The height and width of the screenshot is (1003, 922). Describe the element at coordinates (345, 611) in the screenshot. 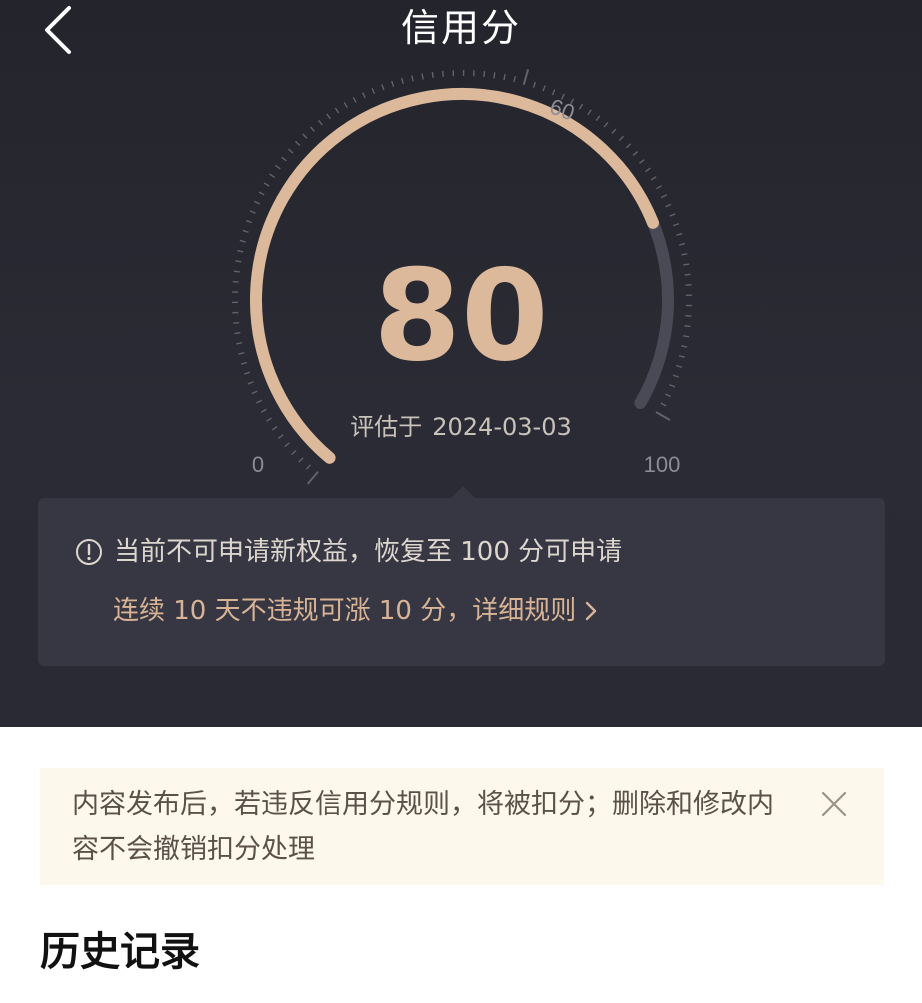

I see `rules-link-text: 连续 10 天不违规可涨 10 分，详细规则` at that location.